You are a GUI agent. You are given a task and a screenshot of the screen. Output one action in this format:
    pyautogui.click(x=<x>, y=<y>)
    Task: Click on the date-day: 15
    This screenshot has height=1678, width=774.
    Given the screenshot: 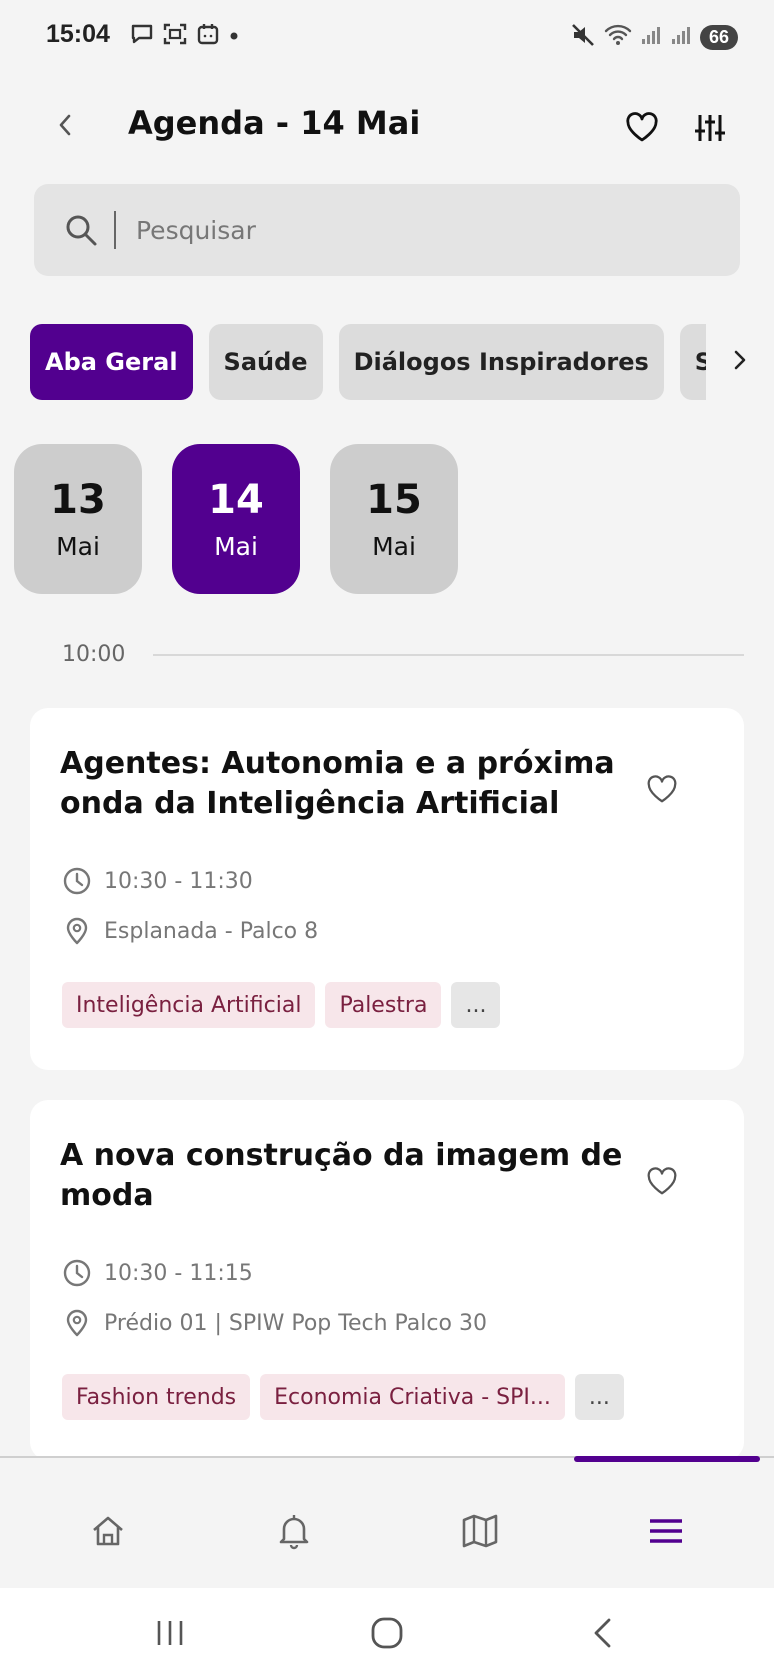 What is the action you would take?
    pyautogui.click(x=394, y=499)
    